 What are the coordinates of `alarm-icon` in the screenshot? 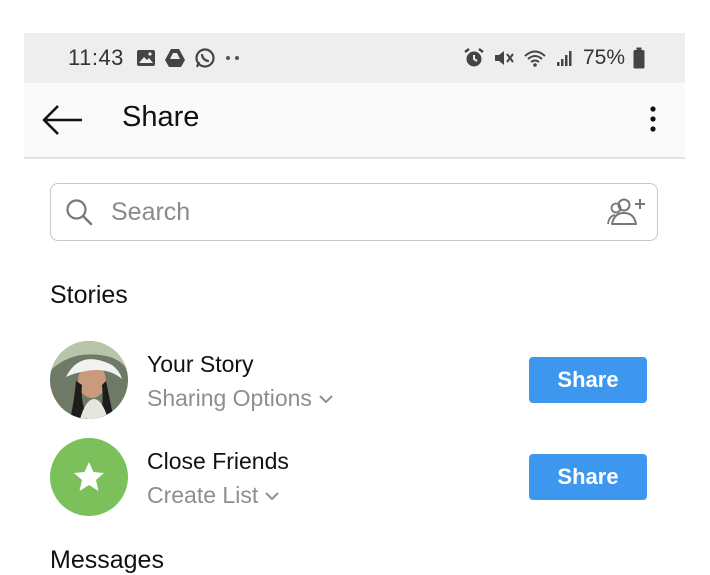 It's located at (474, 57).